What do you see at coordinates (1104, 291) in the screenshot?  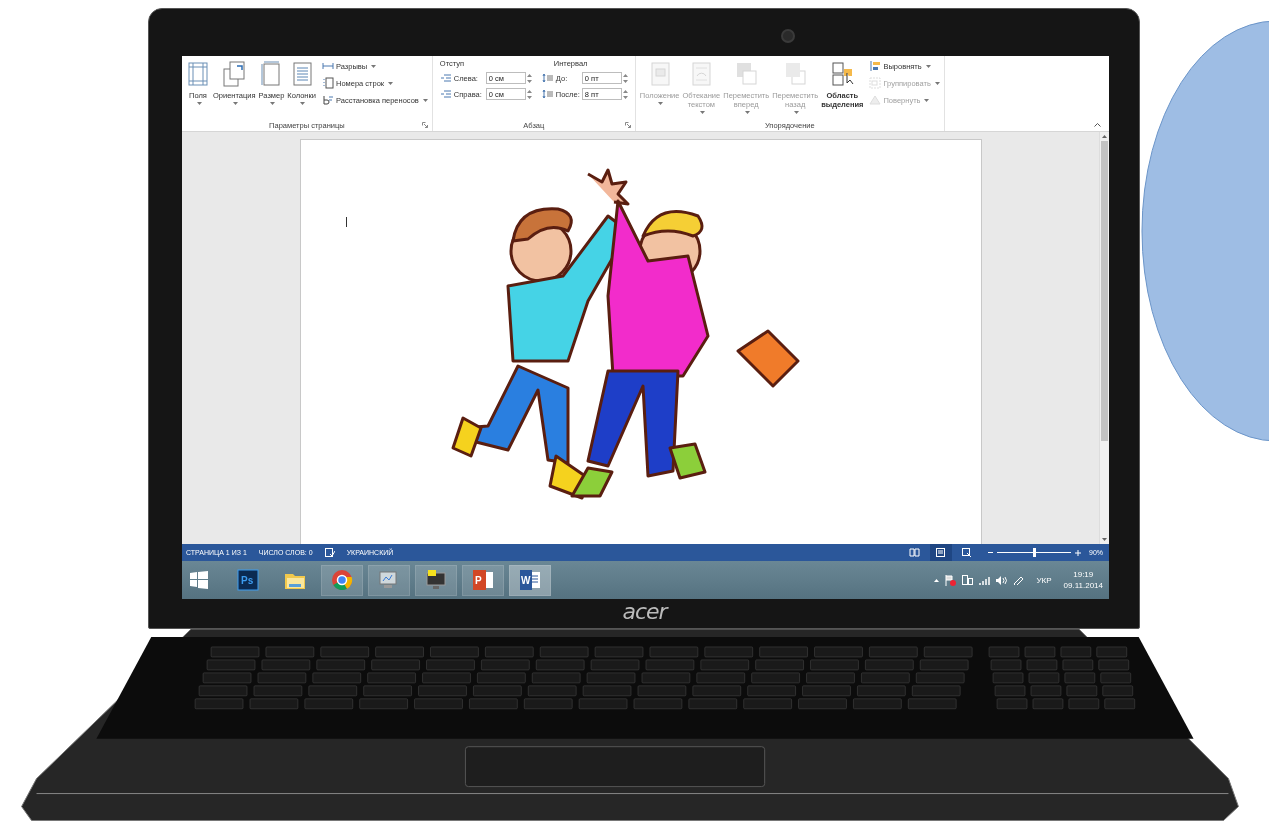 I see `scroll-thumb` at bounding box center [1104, 291].